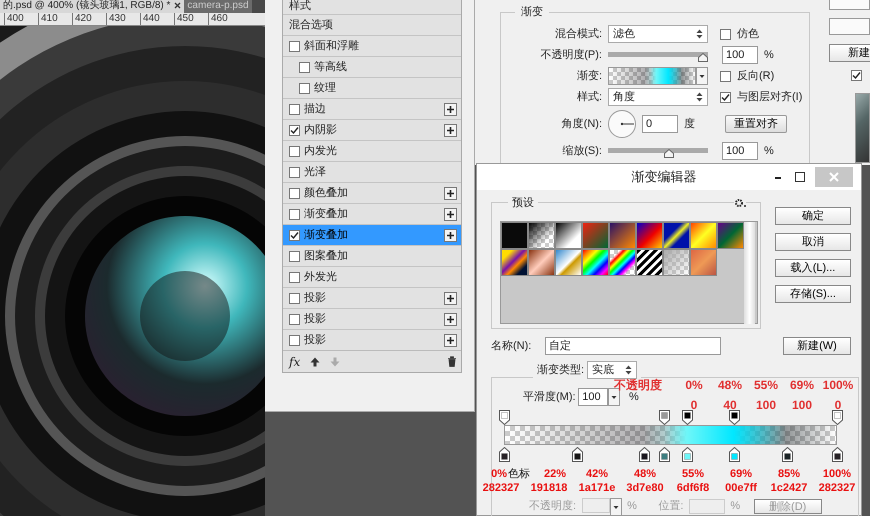  Describe the element at coordinates (372, 276) in the screenshot. I see `style-list-item: 外发光` at that location.